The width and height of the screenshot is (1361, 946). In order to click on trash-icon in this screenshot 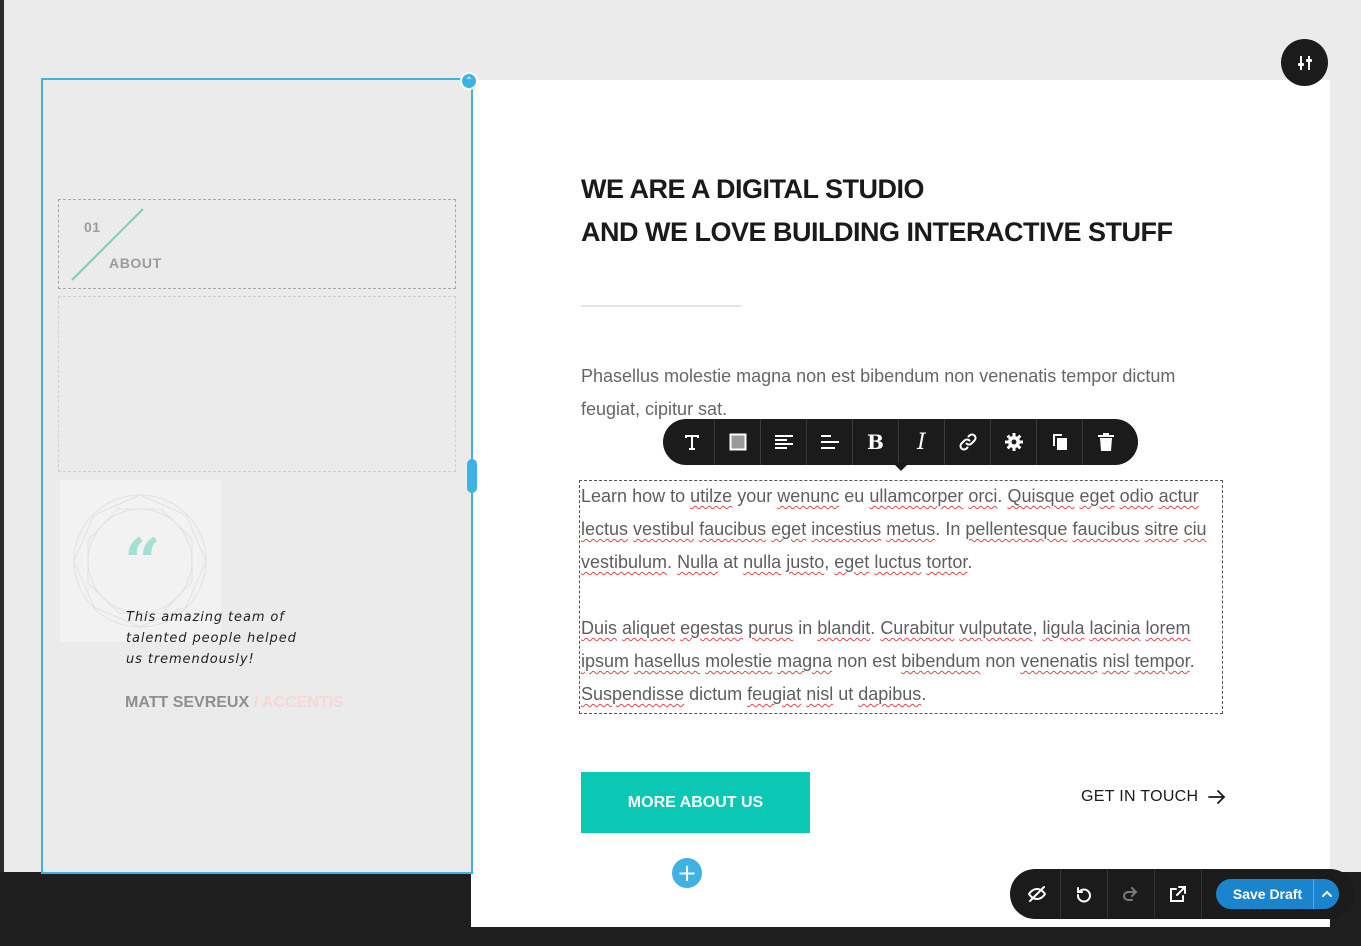, I will do `click(1106, 442)`.